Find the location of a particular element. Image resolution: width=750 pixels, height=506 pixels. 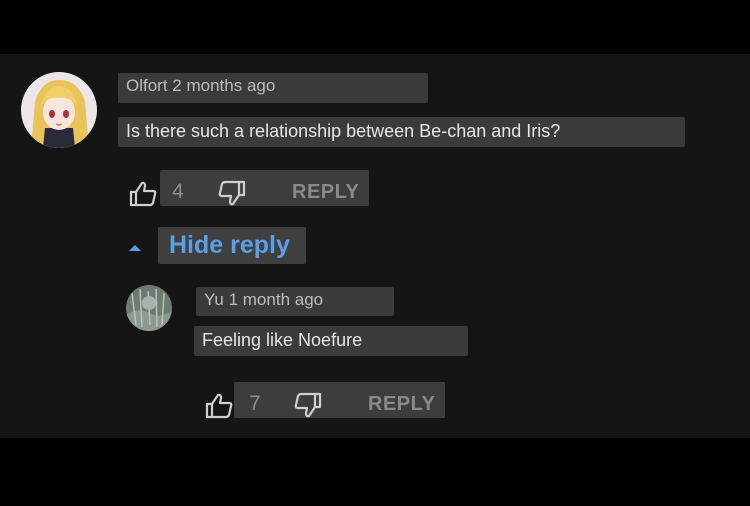

hide-reply-button: Hide reply is located at coordinates (232, 245).